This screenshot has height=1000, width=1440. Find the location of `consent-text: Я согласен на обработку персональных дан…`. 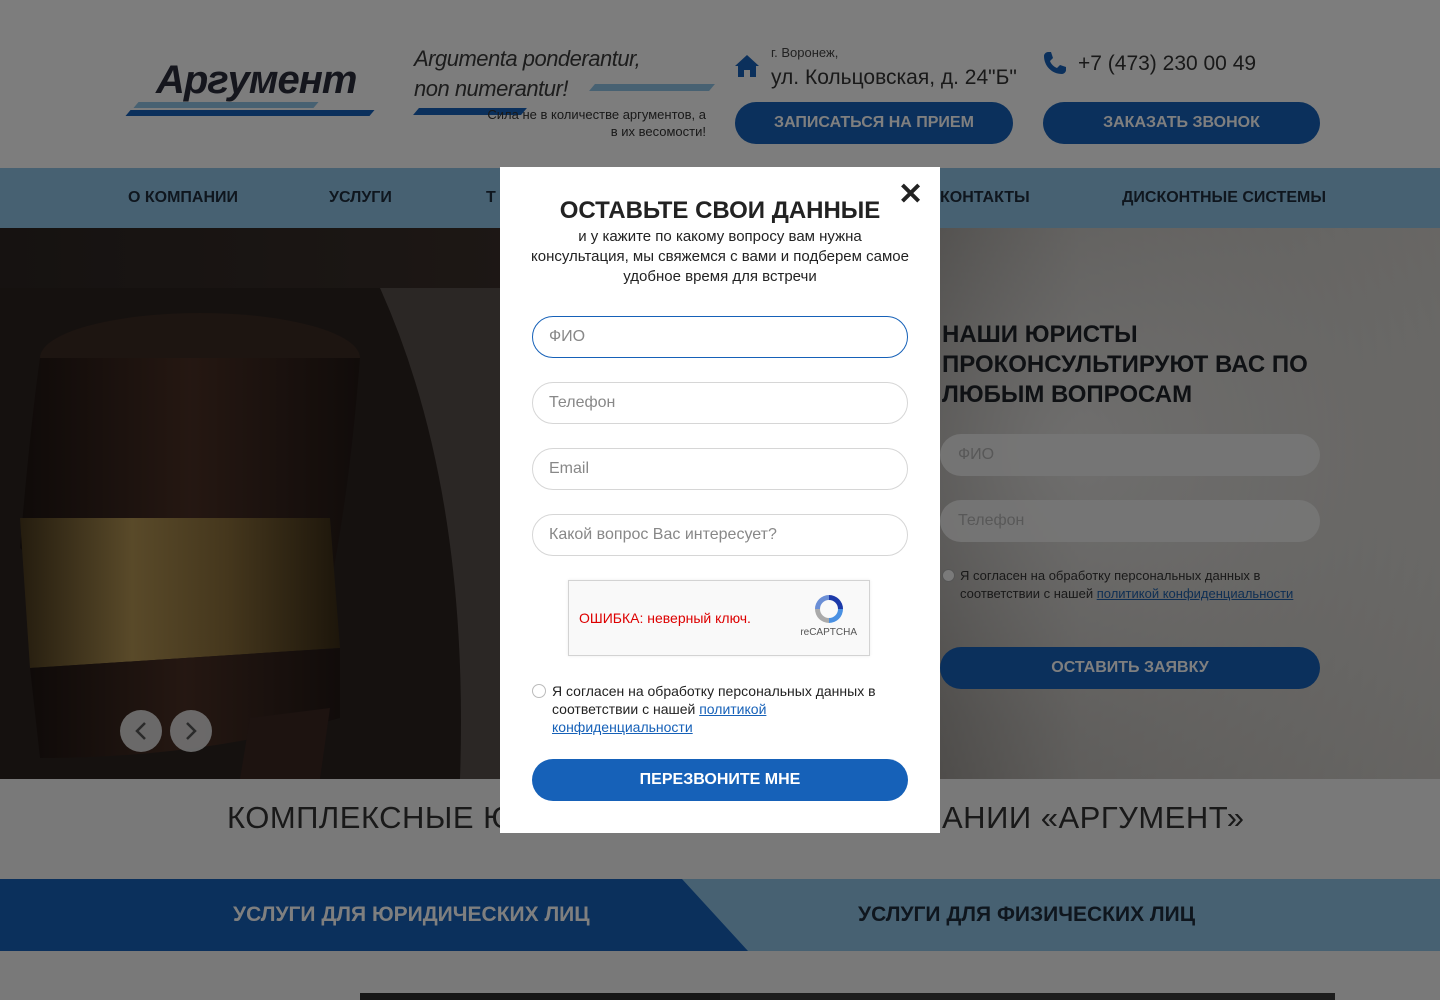

consent-text: Я согласен на обработку персональных дан… is located at coordinates (722, 709).